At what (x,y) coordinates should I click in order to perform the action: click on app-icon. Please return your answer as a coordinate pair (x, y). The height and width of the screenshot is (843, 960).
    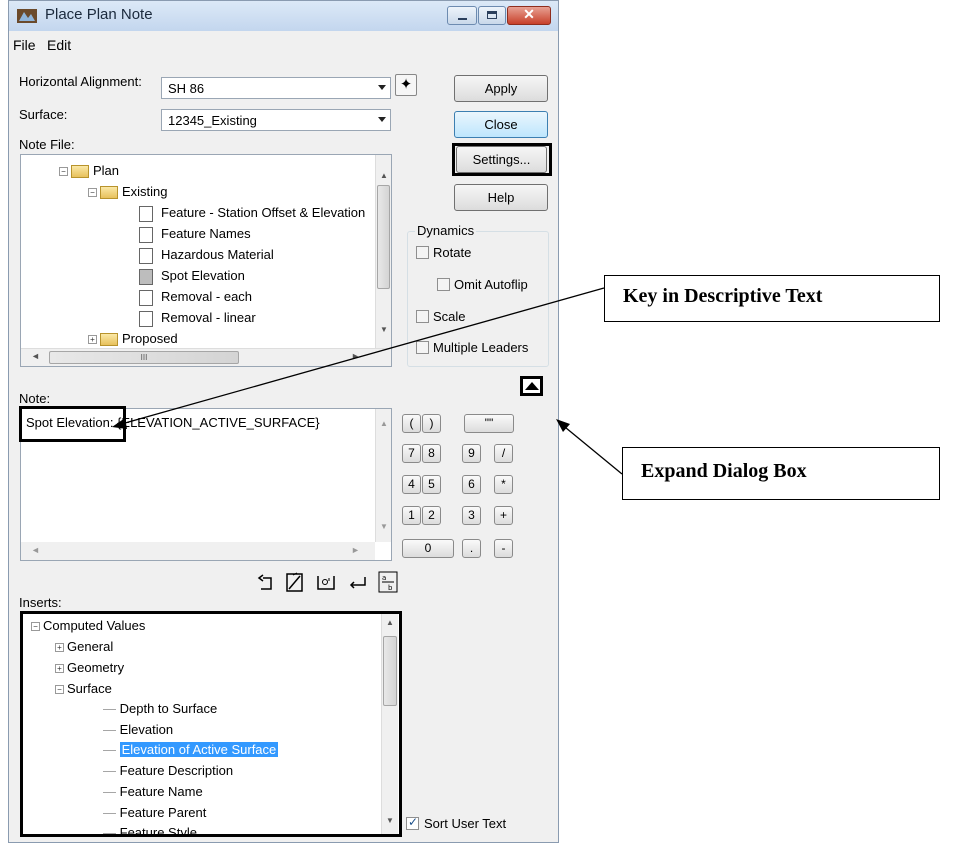
    Looking at the image, I should click on (27, 16).